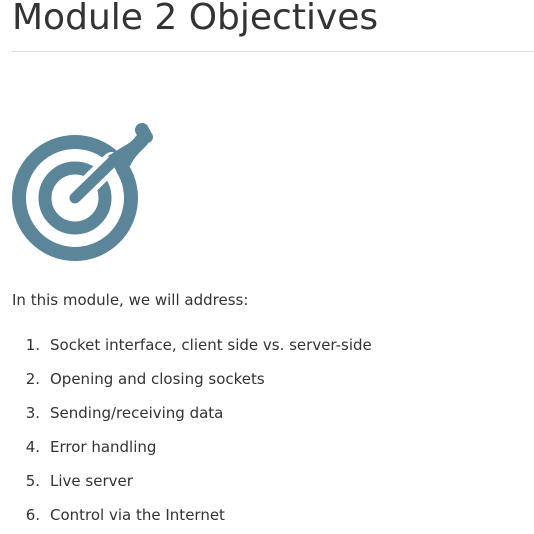 This screenshot has height=534, width=534. I want to click on objective-number: 2., so click(32, 379).